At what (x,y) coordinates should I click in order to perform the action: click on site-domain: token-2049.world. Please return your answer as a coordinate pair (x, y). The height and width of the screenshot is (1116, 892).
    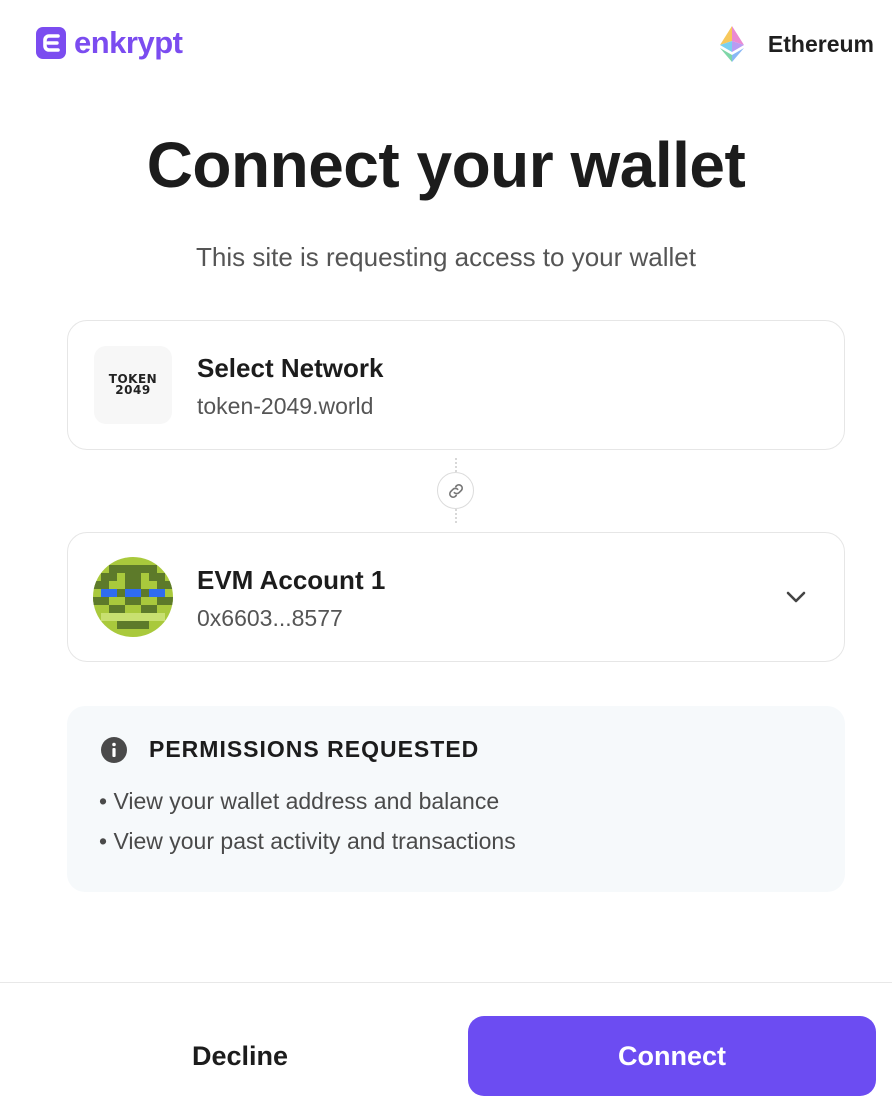
    Looking at the image, I should click on (285, 406).